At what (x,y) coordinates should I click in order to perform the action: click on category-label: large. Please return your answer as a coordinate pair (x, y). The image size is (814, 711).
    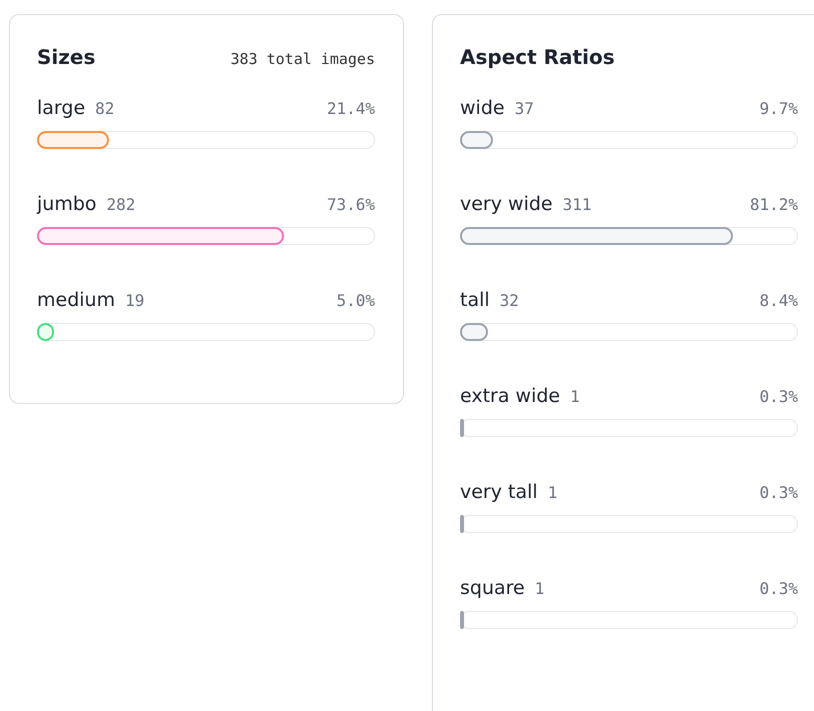
    Looking at the image, I should click on (61, 108).